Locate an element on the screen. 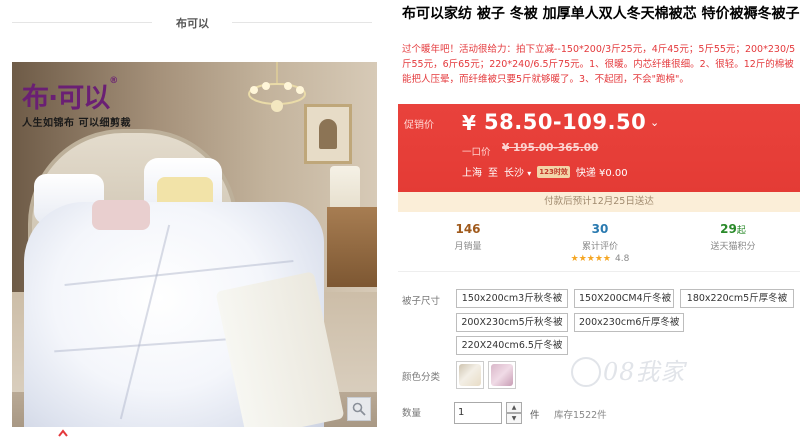 This screenshot has height=438, width=800. monthly-sales-value: 146 is located at coordinates (468, 229).